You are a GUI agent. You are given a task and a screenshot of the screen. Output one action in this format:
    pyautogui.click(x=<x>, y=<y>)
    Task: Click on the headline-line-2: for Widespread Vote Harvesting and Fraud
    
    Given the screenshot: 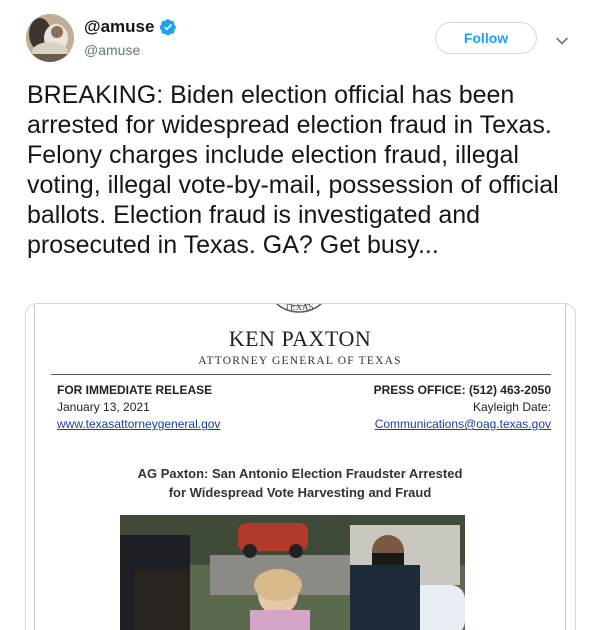 What is the action you would take?
    pyautogui.click(x=300, y=492)
    